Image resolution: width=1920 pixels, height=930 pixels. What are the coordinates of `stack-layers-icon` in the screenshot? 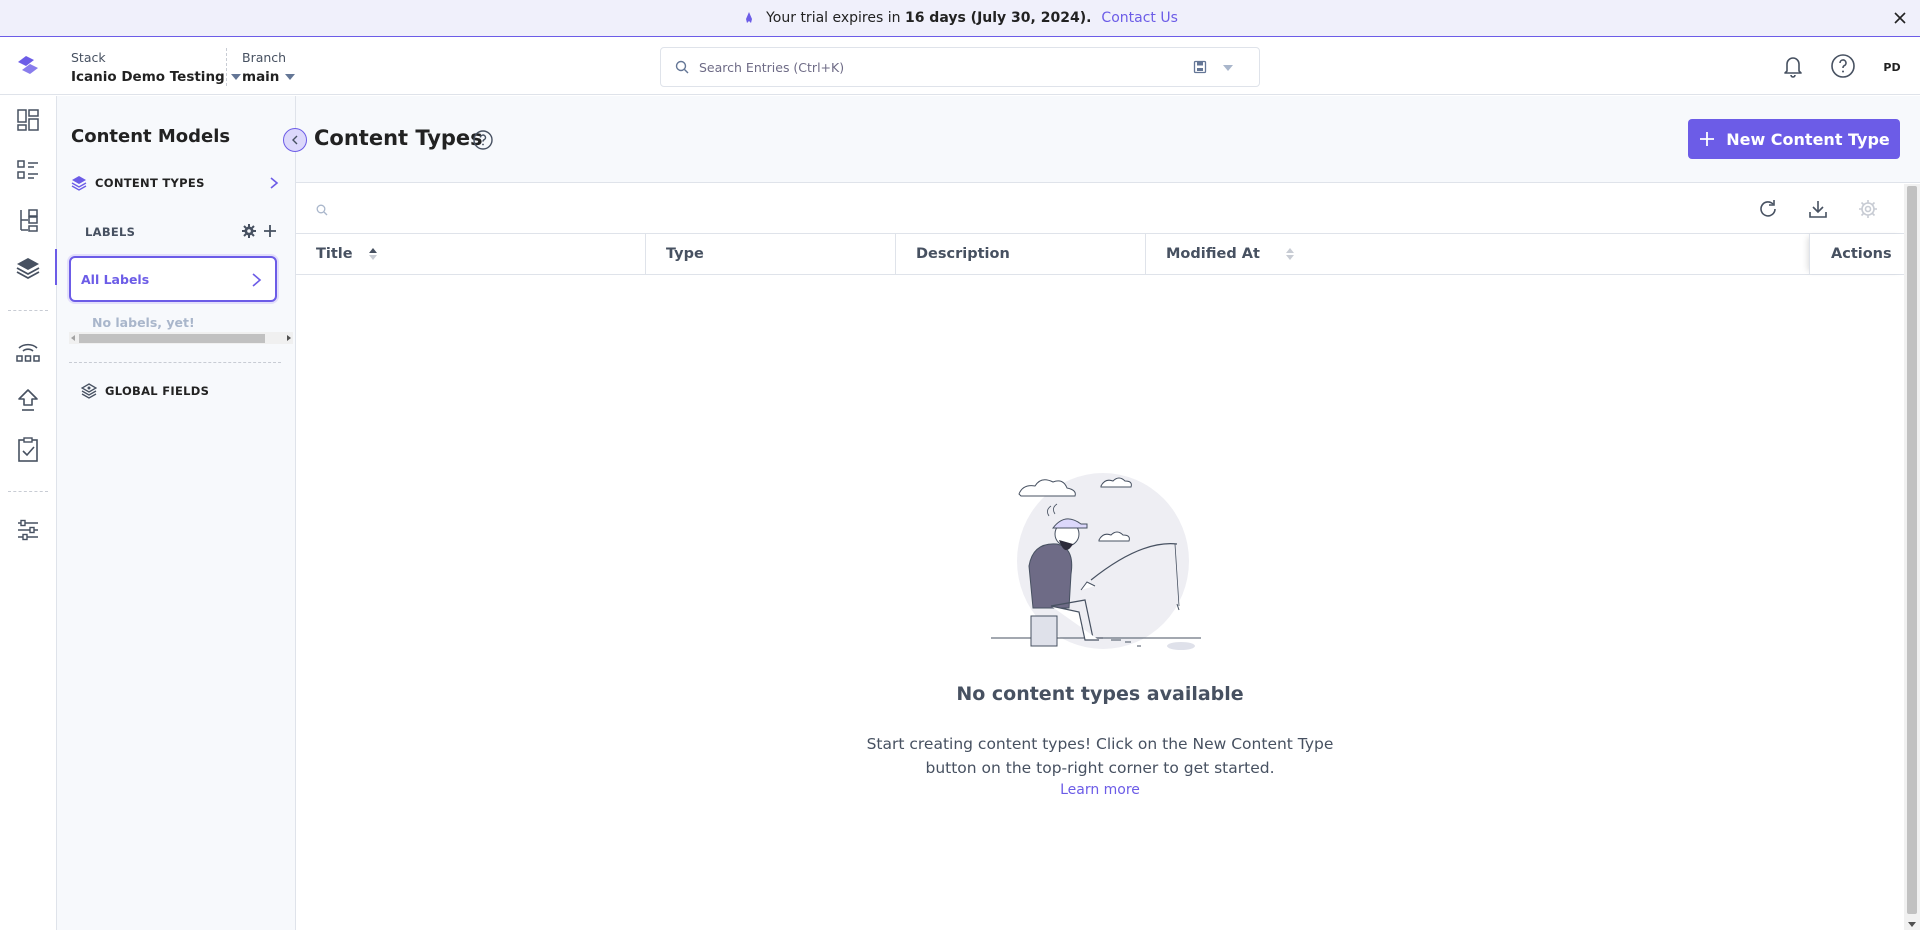 It's located at (79, 183).